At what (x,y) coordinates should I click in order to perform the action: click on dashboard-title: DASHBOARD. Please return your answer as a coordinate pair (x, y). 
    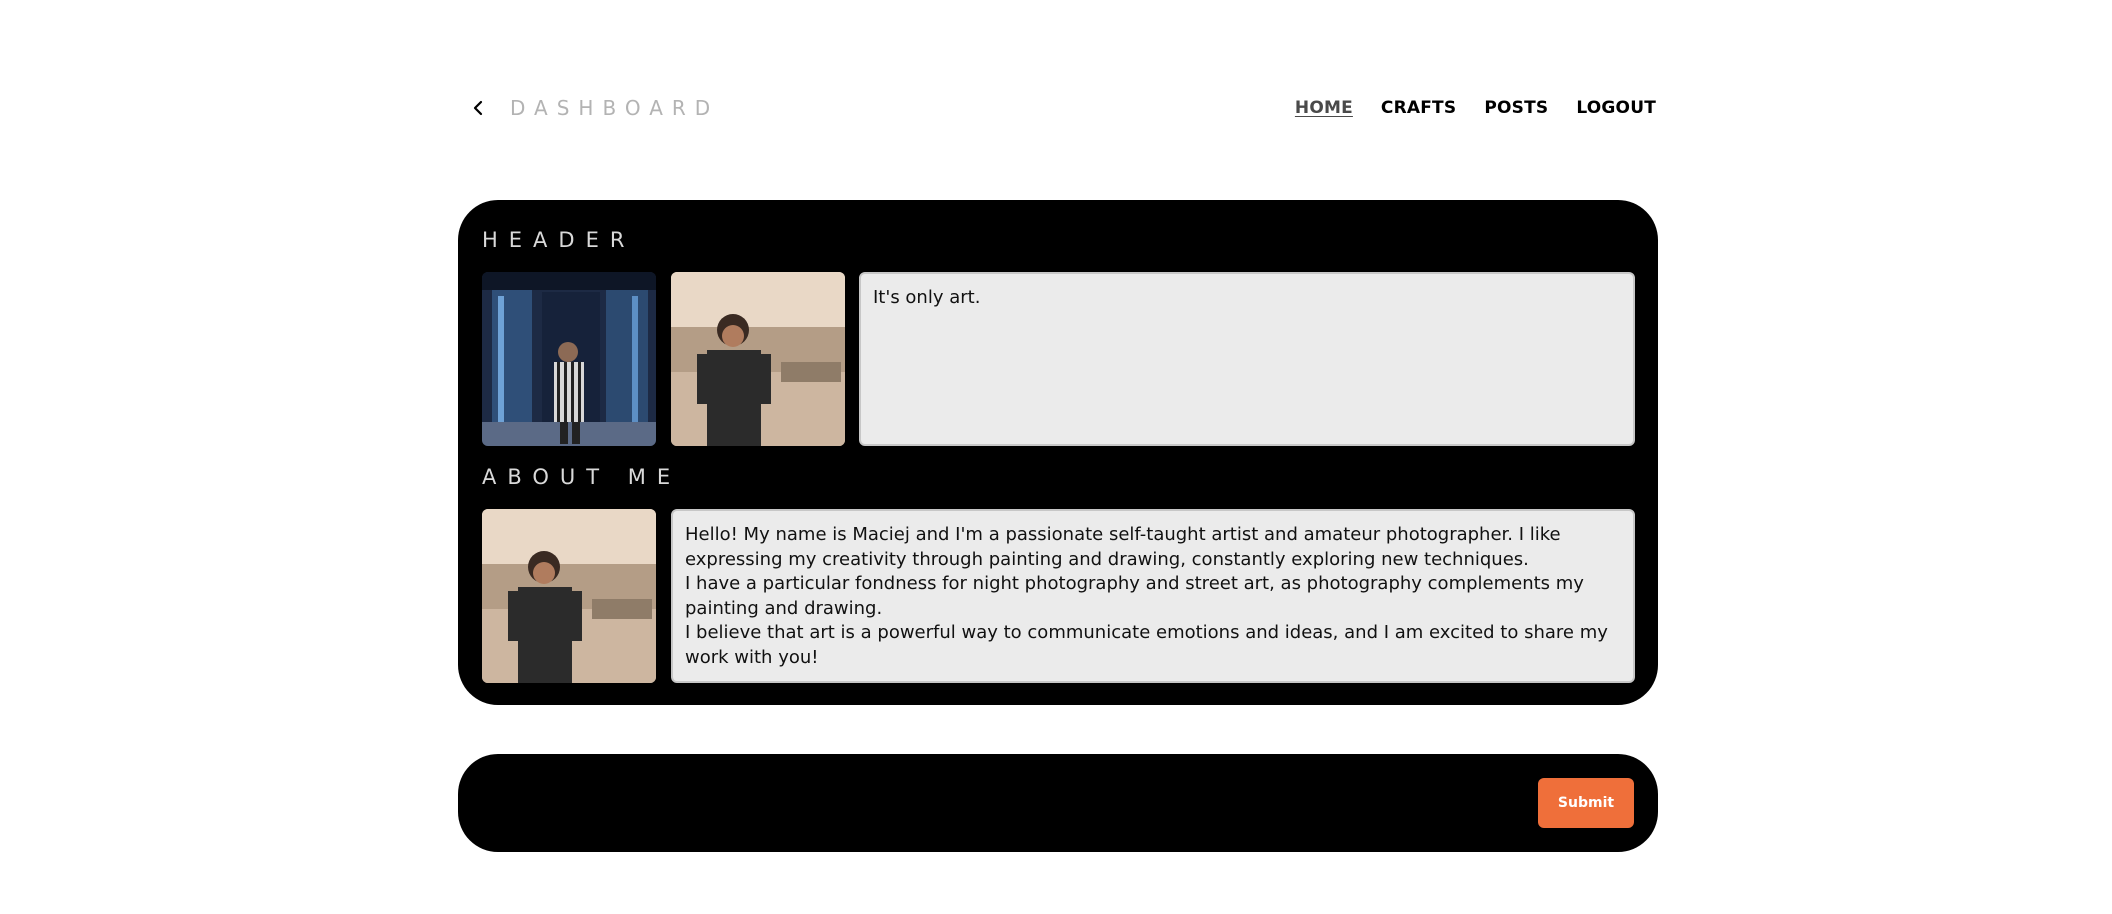
    Looking at the image, I should click on (615, 108).